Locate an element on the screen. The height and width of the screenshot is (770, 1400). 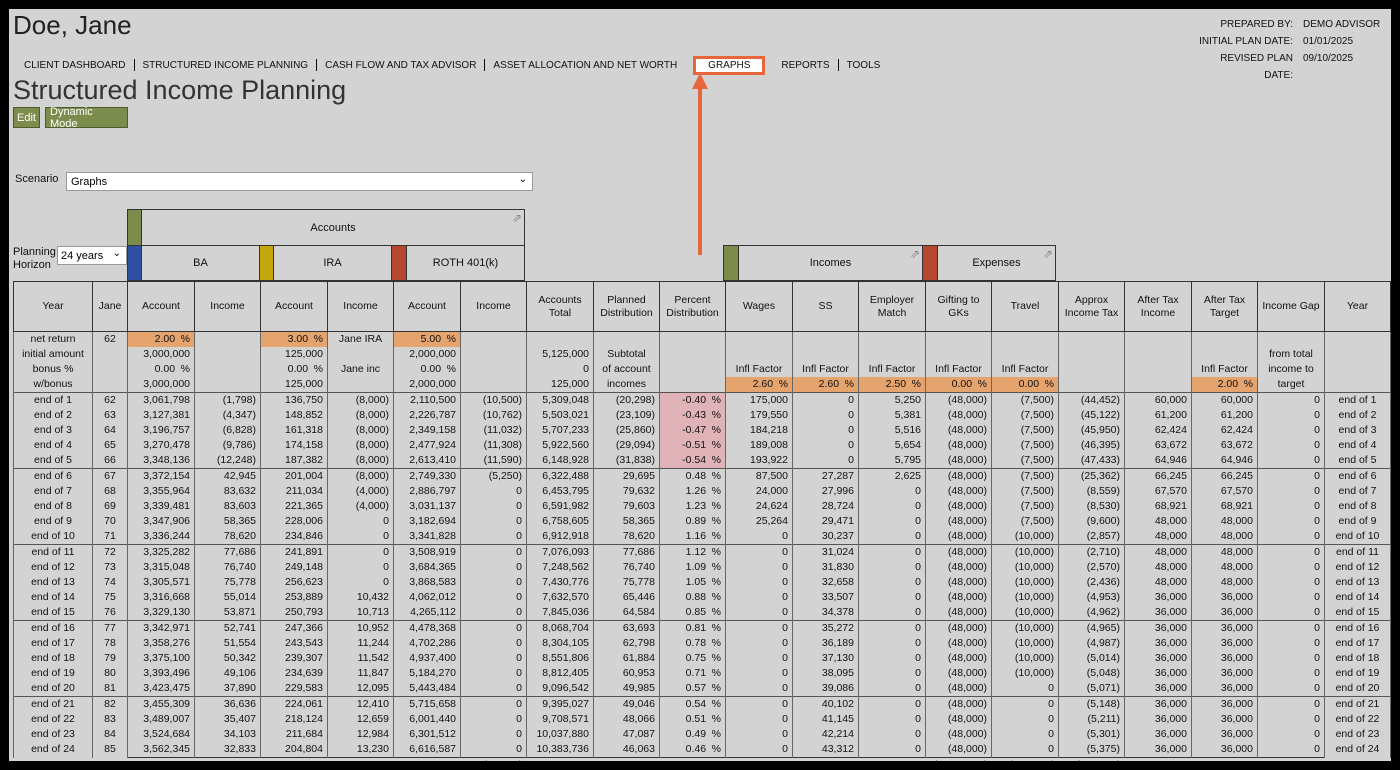
initial-date-label: INITIAL PLAN DATE: is located at coordinates (1246, 41).